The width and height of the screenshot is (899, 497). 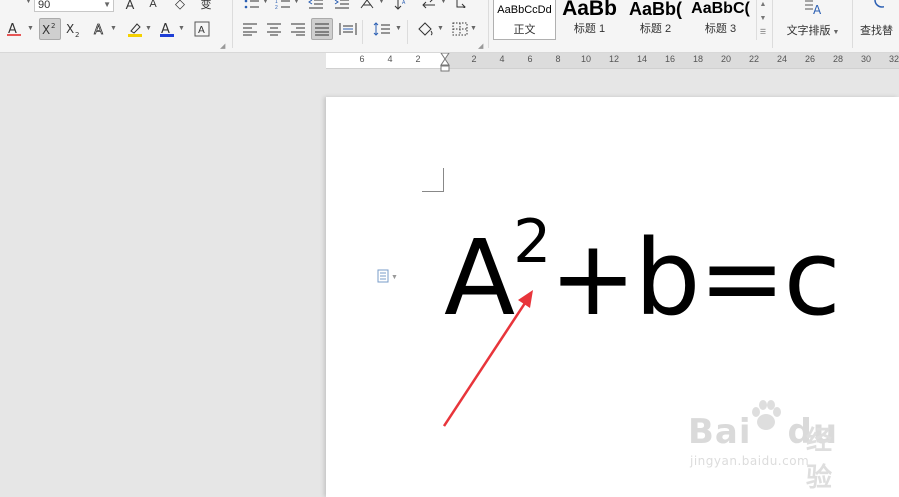 What do you see at coordinates (750, 461) in the screenshot?
I see `watermark-url: jingyan.baidu.com` at bounding box center [750, 461].